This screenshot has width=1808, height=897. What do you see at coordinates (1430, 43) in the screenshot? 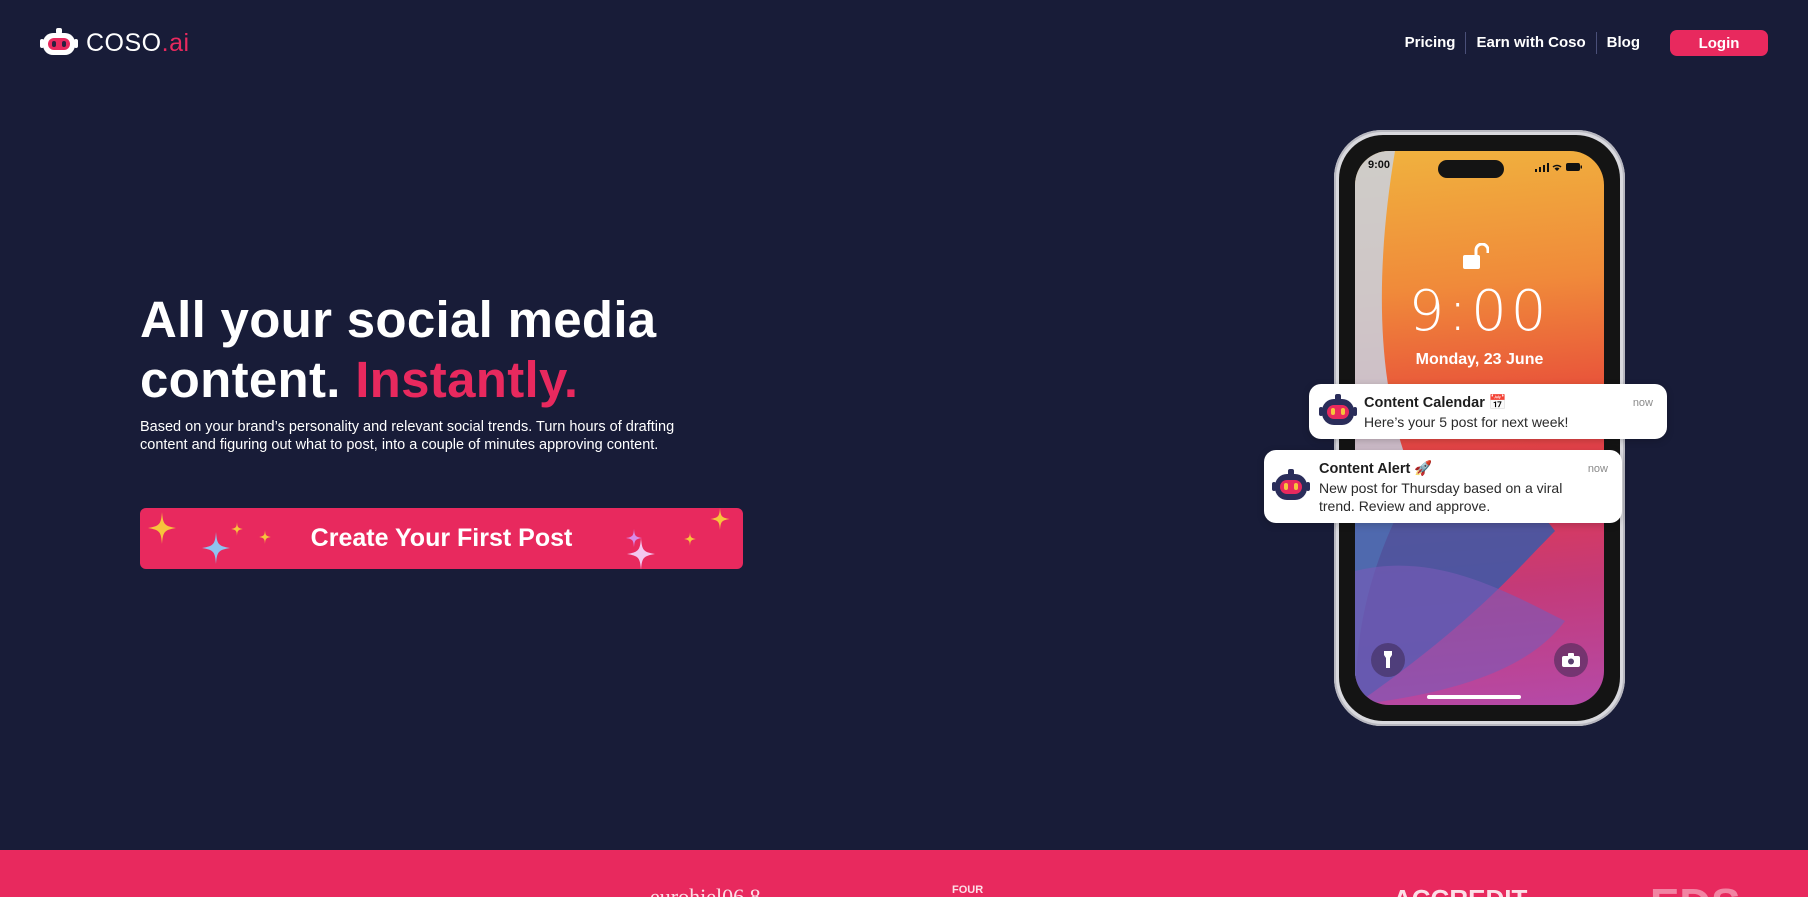
I see `nav-pricing: Pricing` at bounding box center [1430, 43].